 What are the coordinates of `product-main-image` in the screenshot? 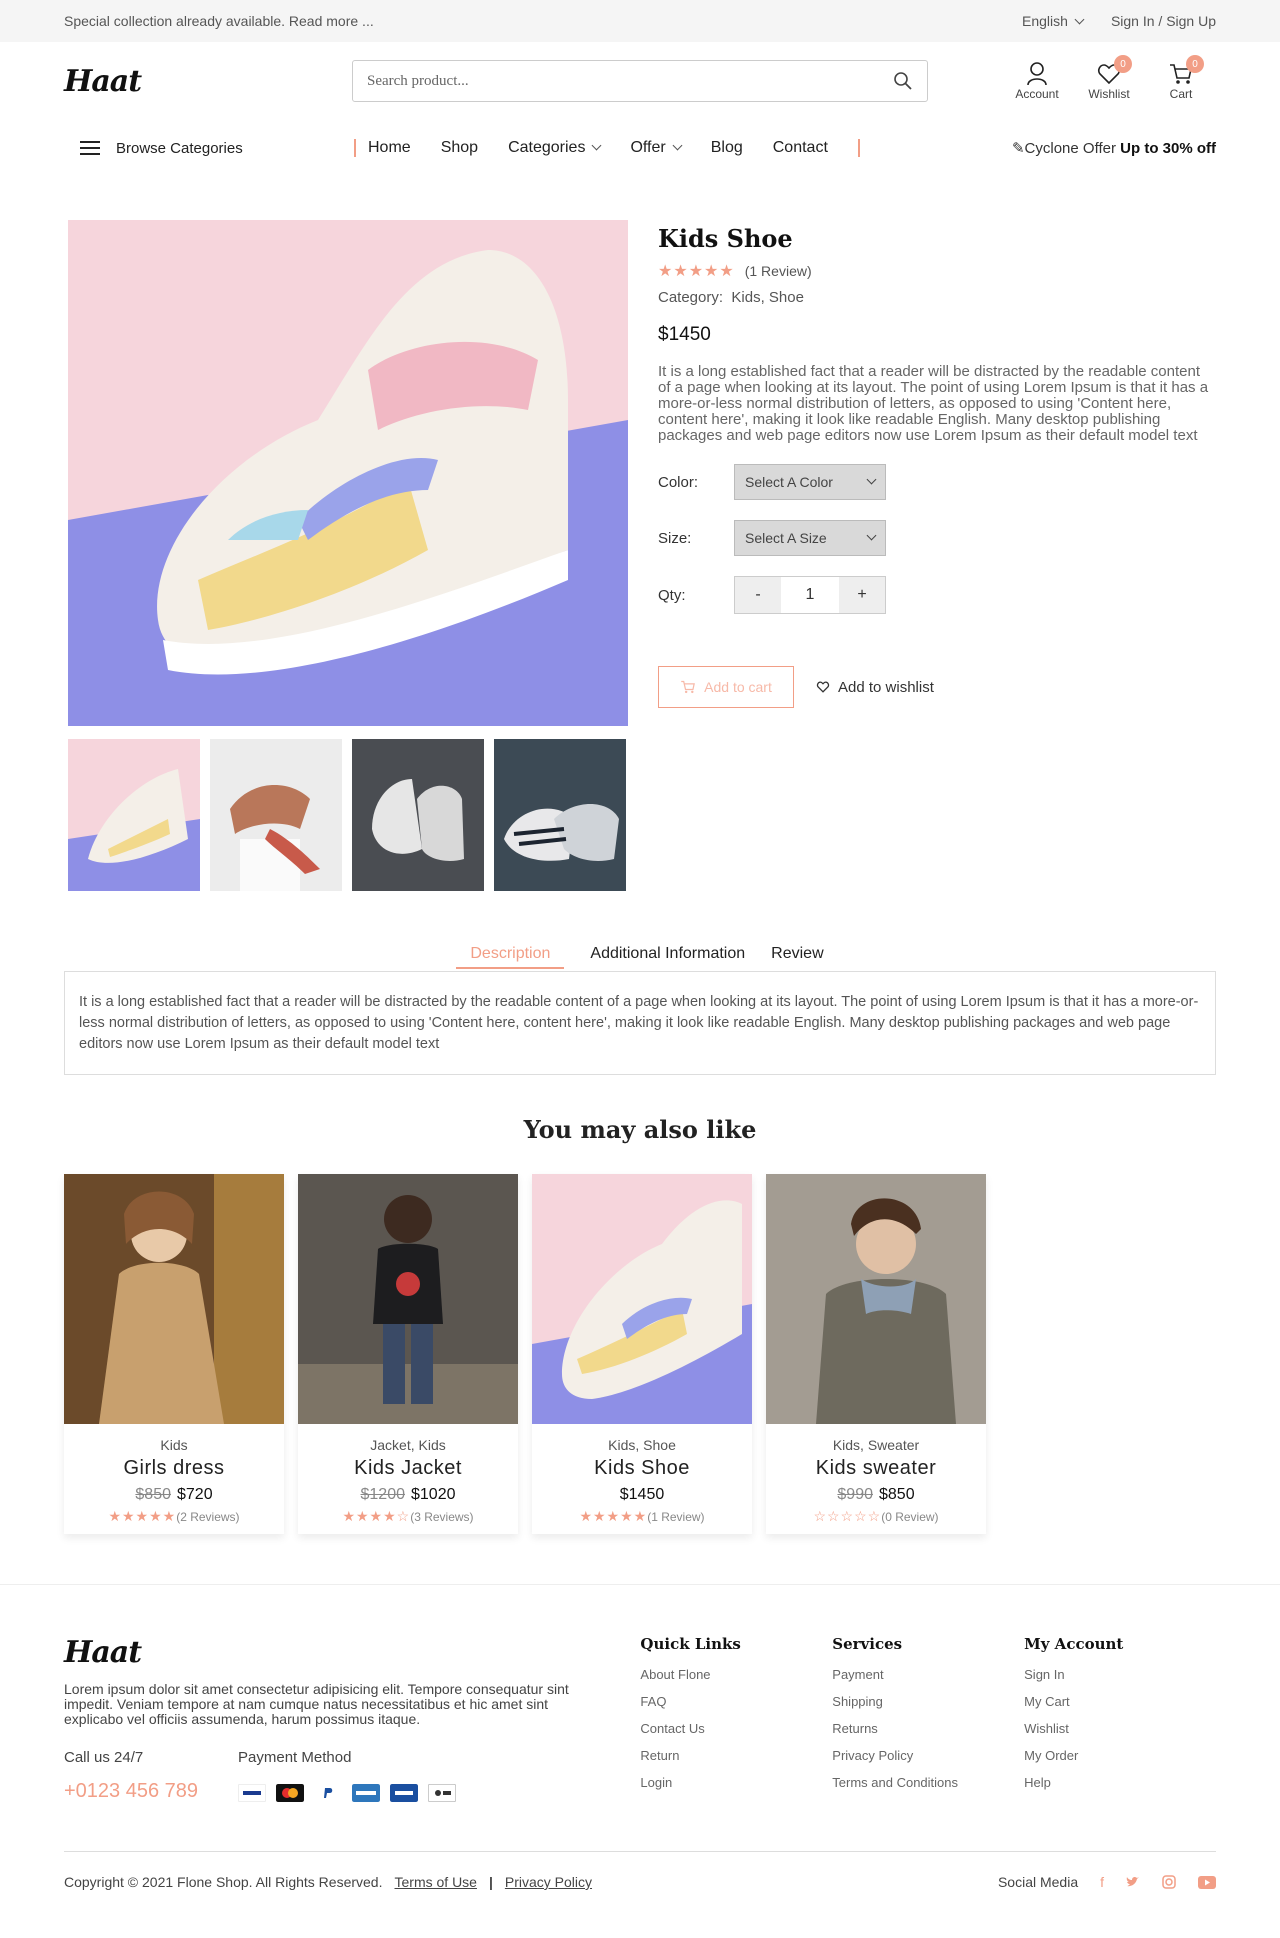 It's located at (348, 473).